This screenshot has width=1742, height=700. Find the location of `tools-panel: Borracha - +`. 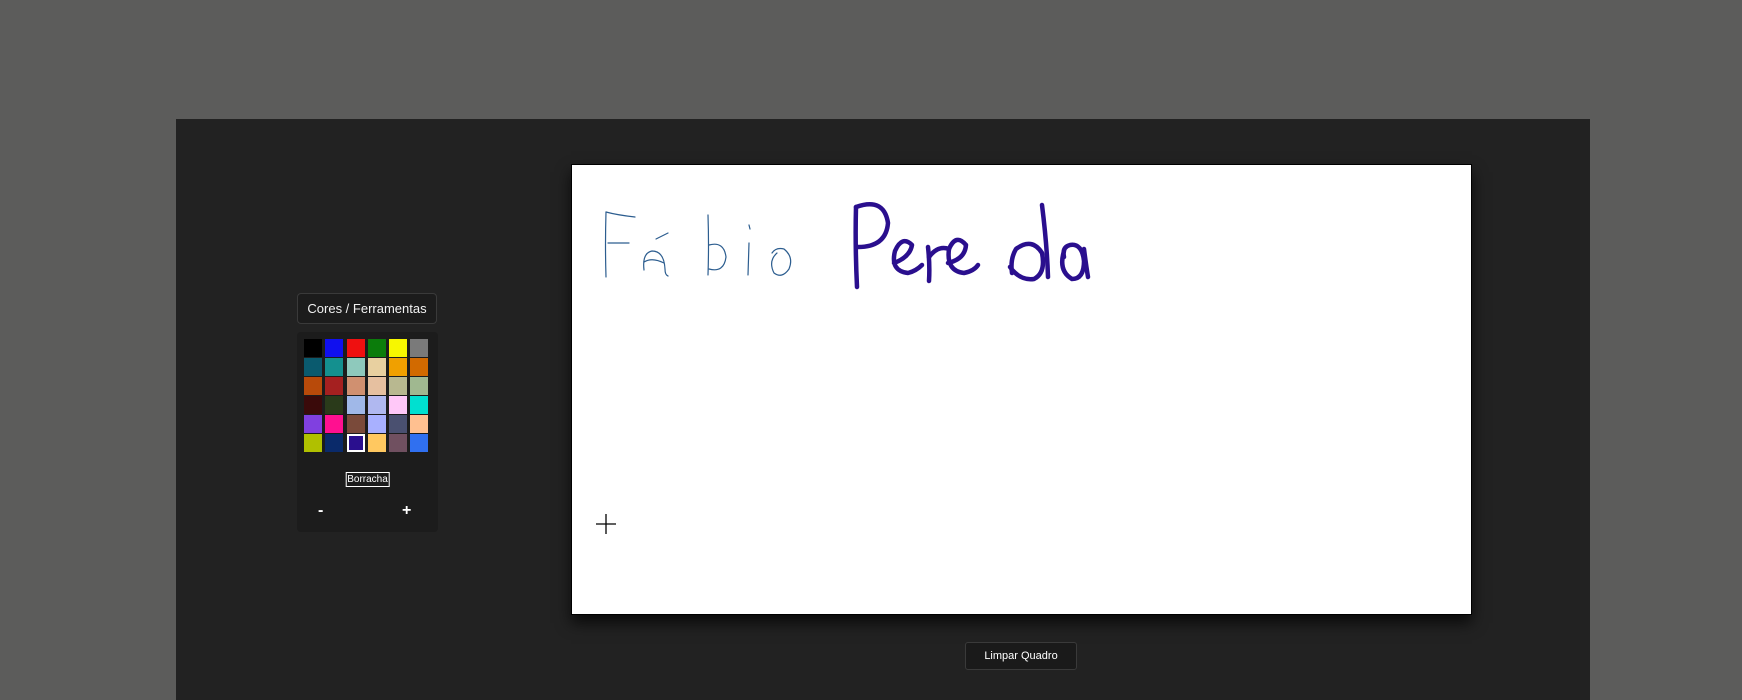

tools-panel: Borracha - + is located at coordinates (367, 432).